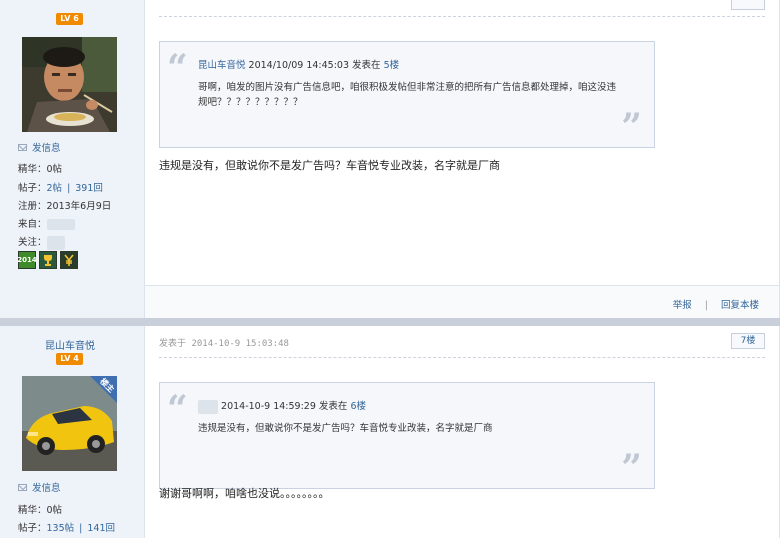 The height and width of the screenshot is (538, 780). I want to click on from-stat: 来自：, so click(46, 223).